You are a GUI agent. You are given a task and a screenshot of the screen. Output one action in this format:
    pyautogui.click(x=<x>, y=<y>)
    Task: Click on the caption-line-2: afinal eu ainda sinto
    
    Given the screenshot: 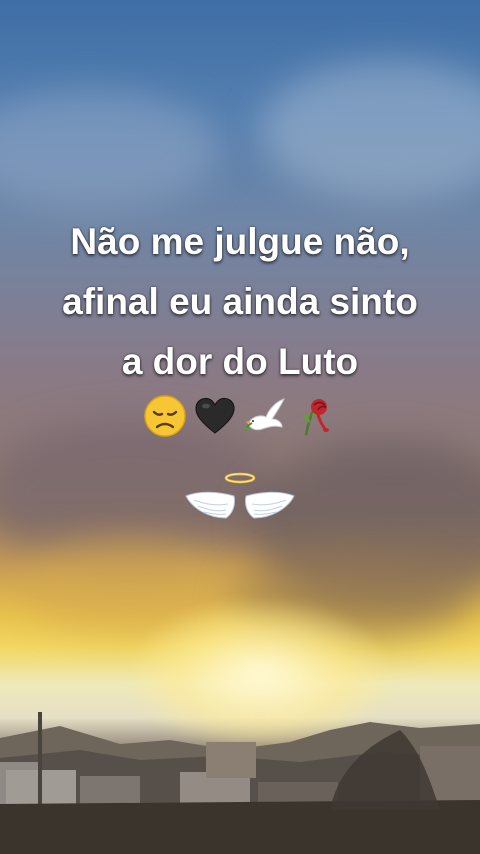 What is the action you would take?
    pyautogui.click(x=240, y=301)
    